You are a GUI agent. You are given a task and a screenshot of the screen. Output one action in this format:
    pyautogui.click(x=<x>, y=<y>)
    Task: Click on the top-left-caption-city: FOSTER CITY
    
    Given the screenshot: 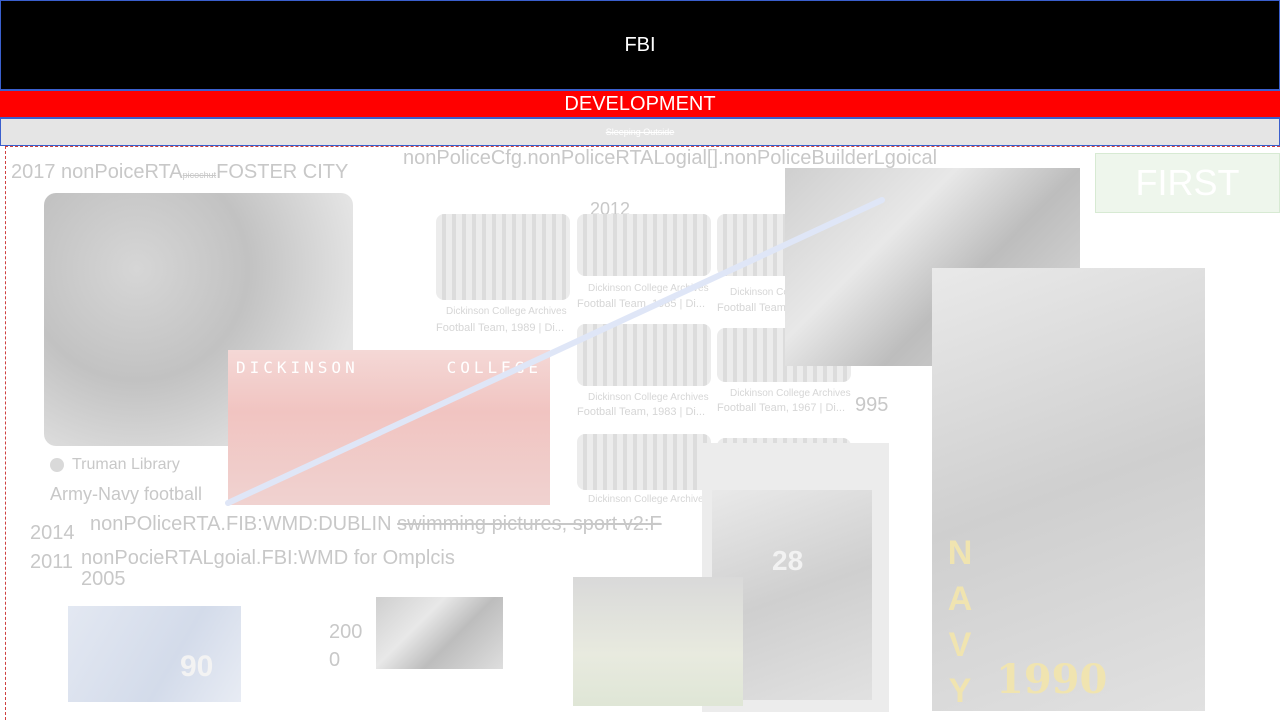 What is the action you would take?
    pyautogui.click(x=282, y=172)
    